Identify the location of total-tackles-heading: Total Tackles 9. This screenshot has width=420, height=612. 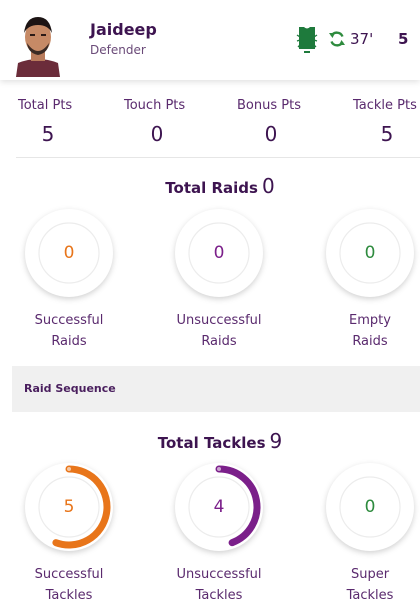
(210, 441).